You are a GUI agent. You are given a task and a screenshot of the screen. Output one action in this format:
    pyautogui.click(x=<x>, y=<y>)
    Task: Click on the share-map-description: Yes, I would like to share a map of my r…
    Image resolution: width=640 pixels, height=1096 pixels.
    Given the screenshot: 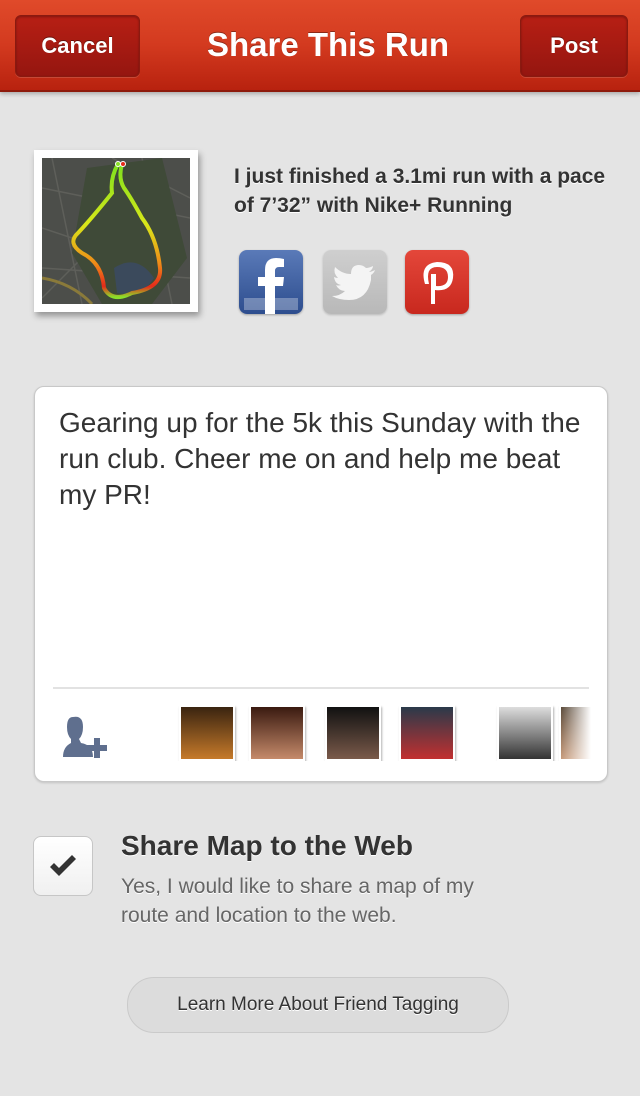 What is the action you would take?
    pyautogui.click(x=297, y=901)
    